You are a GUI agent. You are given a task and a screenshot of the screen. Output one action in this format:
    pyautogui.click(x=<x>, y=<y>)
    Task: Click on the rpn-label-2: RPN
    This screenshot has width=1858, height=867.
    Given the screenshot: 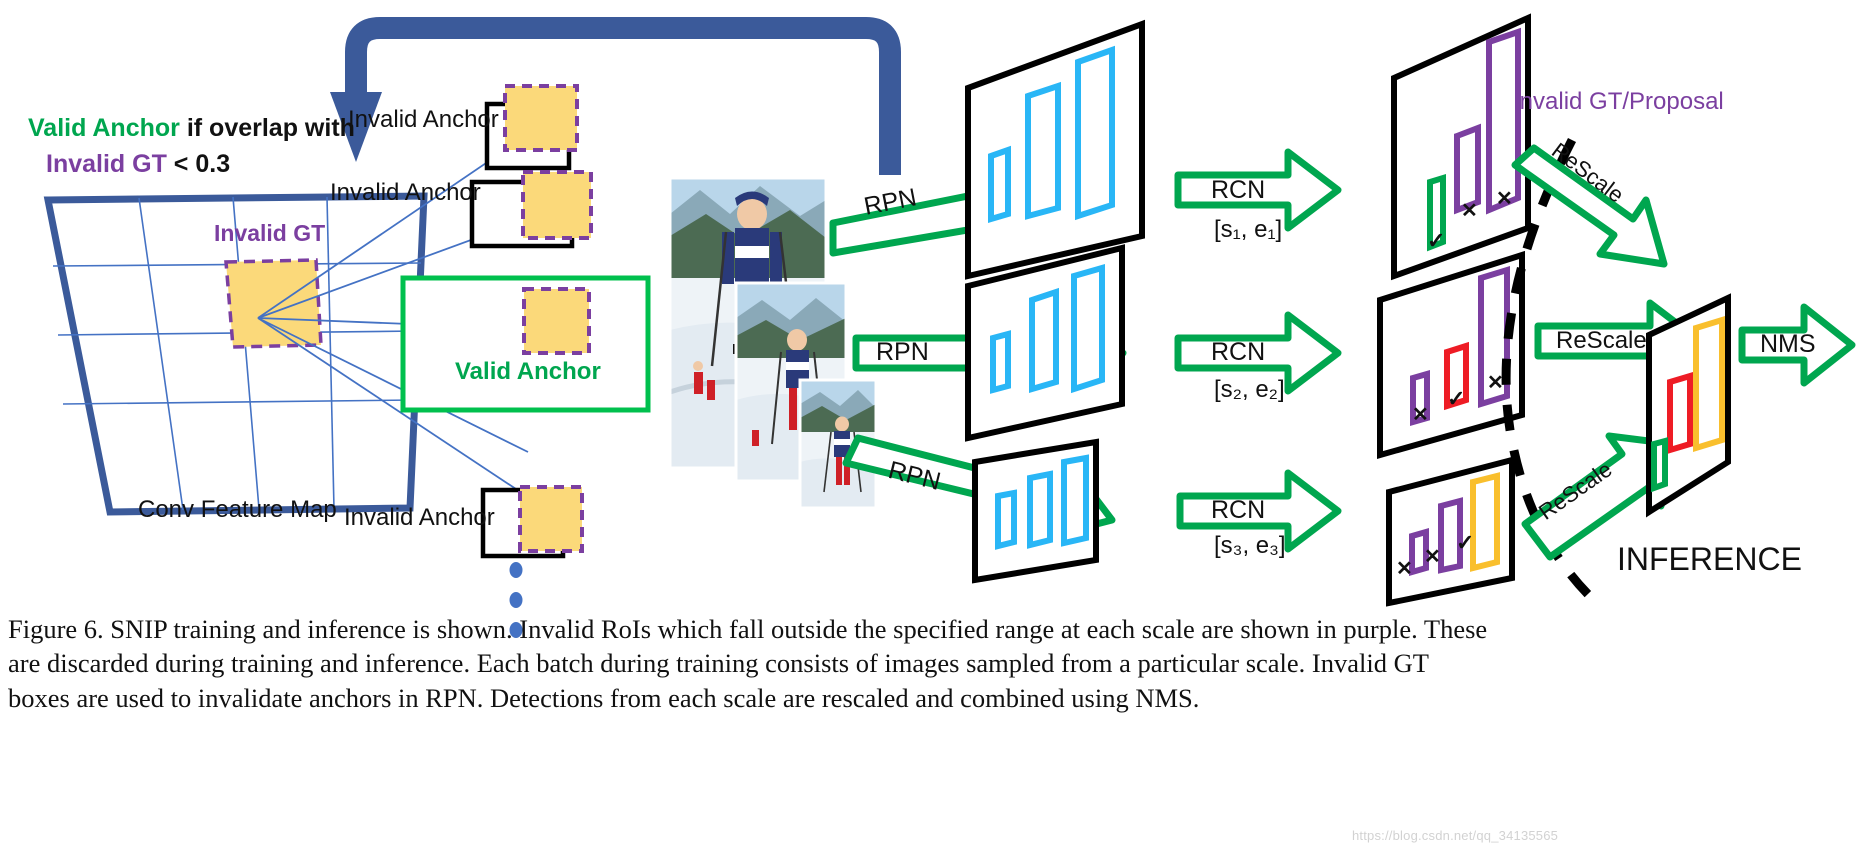 What is the action you would take?
    pyautogui.click(x=902, y=352)
    